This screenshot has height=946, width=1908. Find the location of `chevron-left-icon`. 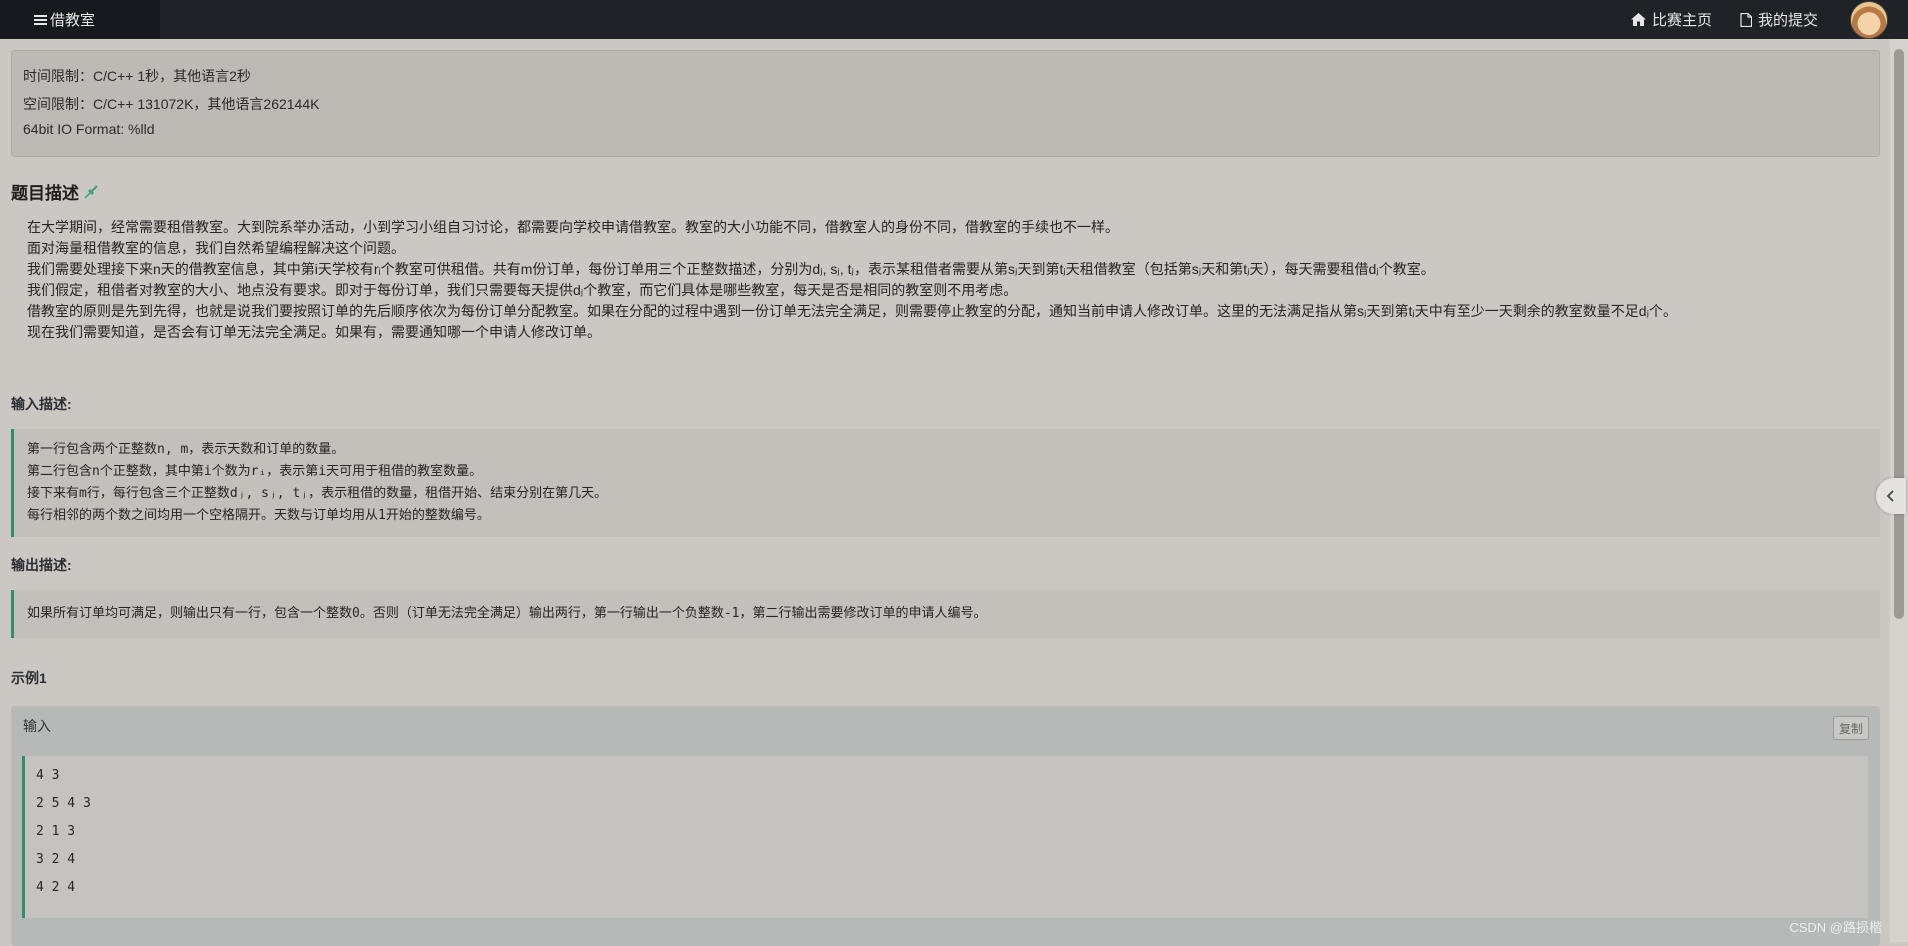

chevron-left-icon is located at coordinates (1891, 496).